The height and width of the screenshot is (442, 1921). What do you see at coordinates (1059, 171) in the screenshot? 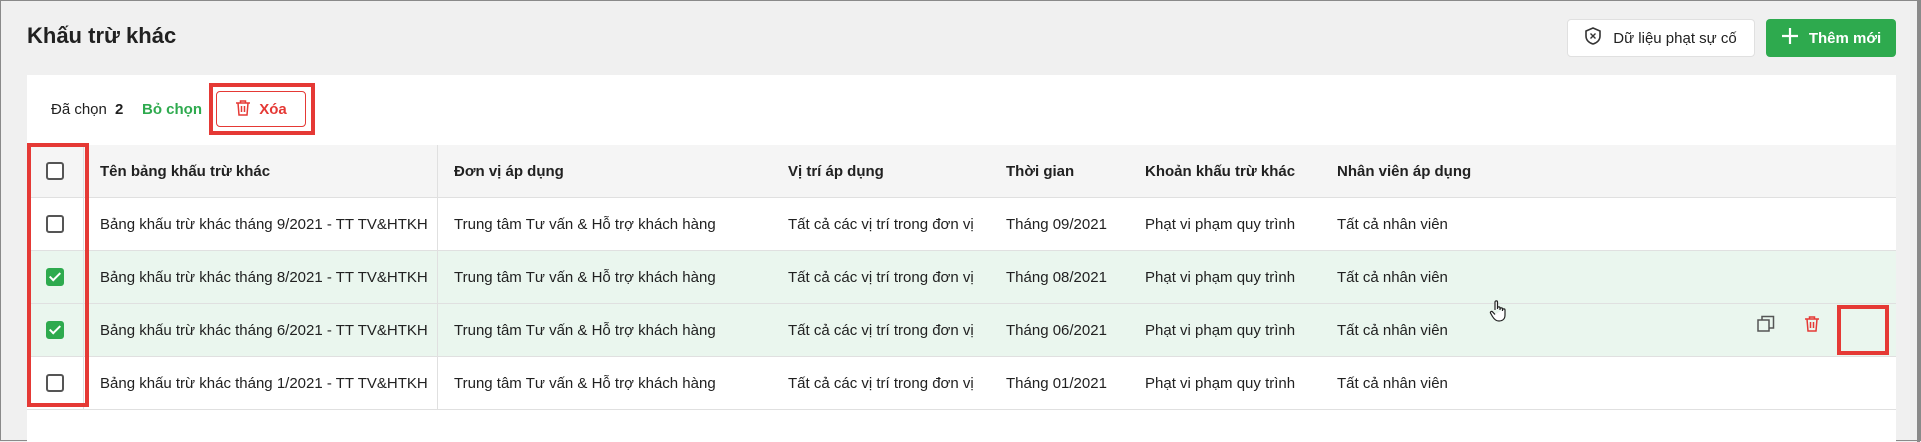
I see `col-time: Thời gian` at bounding box center [1059, 171].